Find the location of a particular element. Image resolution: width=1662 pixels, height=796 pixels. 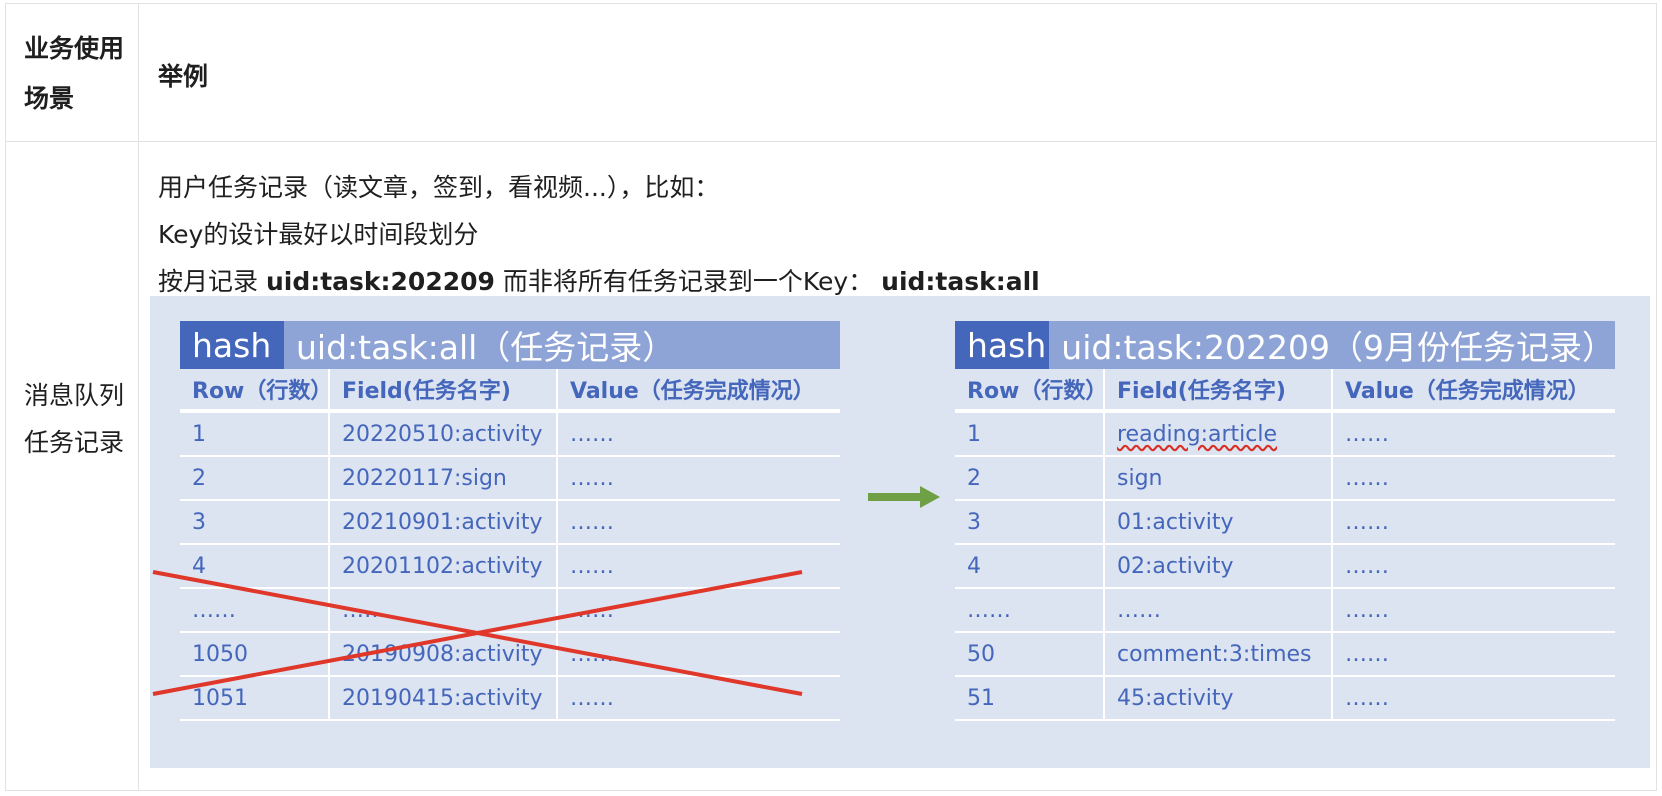

table-cell: 20201102:activity is located at coordinates (444, 567).